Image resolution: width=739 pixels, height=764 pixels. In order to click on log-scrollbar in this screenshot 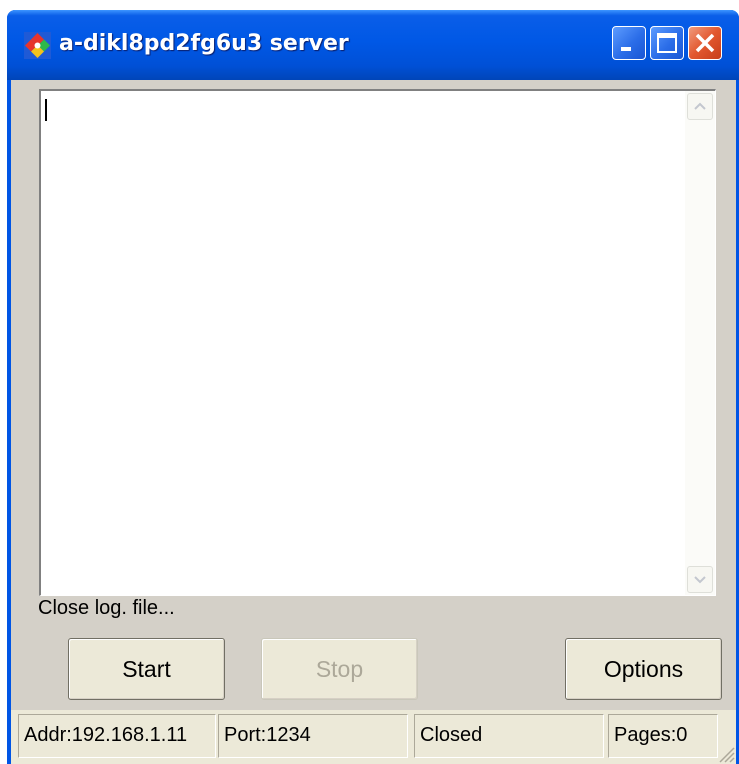, I will do `click(700, 343)`.